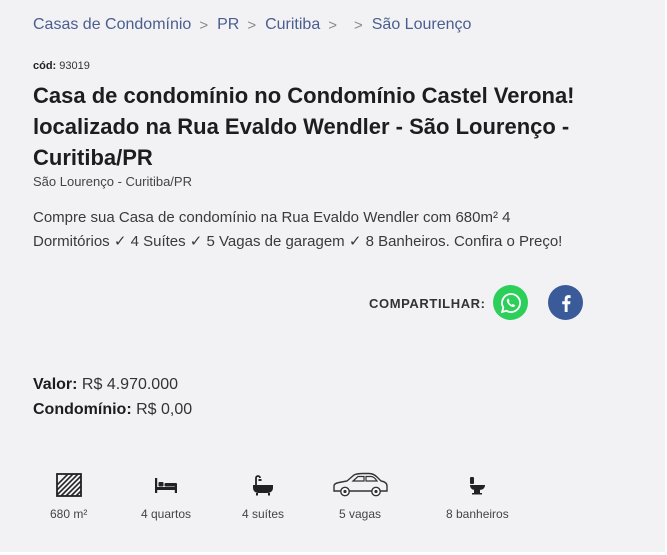 The image size is (667, 555). I want to click on feature-bedrooms: 4 quartos, so click(166, 494).